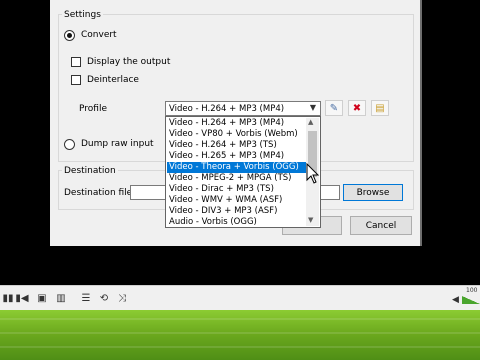 The height and width of the screenshot is (360, 480). Describe the element at coordinates (238, 178) in the screenshot. I see `list-item: Video - MPEG-2 + MPGA (TS)` at that location.